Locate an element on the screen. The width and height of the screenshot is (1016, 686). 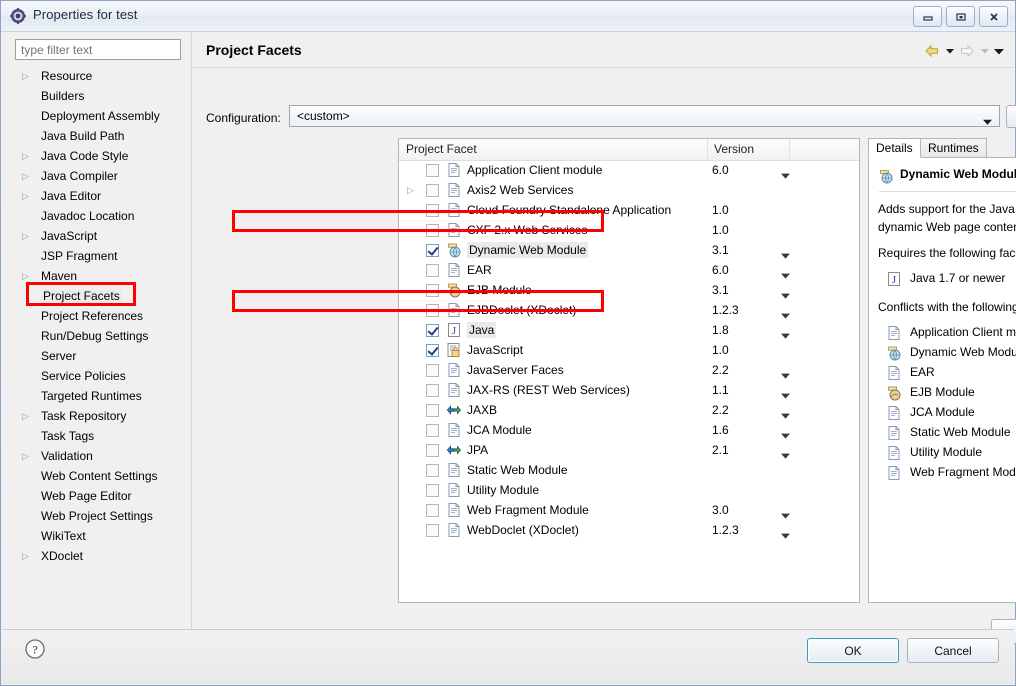
sidebar-item-resource: ▷ Resource is located at coordinates (97, 76).